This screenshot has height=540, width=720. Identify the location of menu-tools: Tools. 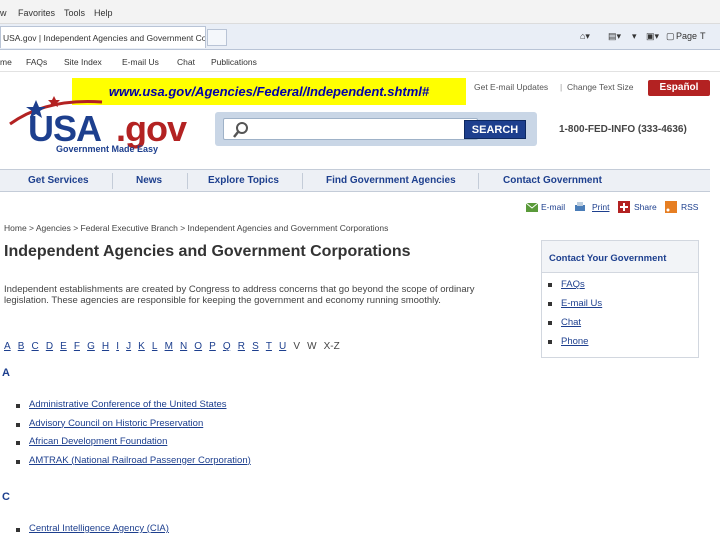
(74, 13).